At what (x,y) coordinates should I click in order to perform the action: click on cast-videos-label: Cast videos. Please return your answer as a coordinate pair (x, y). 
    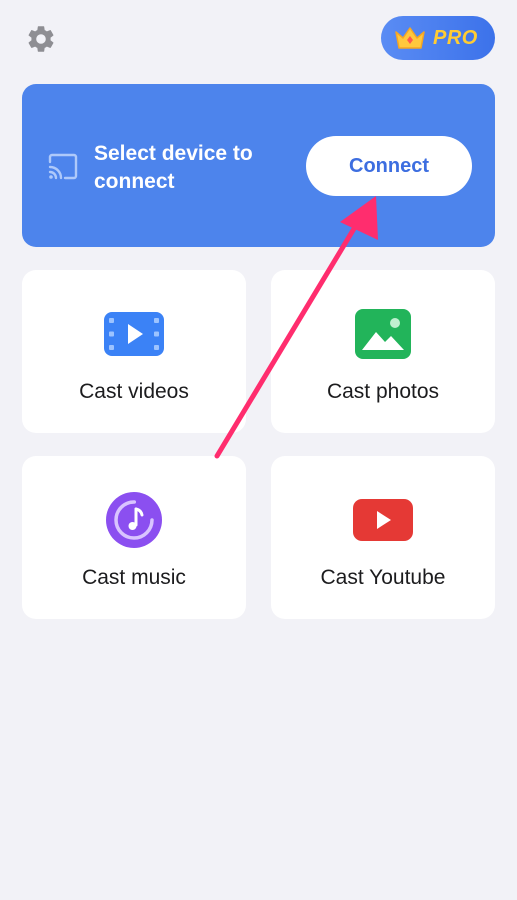
    Looking at the image, I should click on (134, 391).